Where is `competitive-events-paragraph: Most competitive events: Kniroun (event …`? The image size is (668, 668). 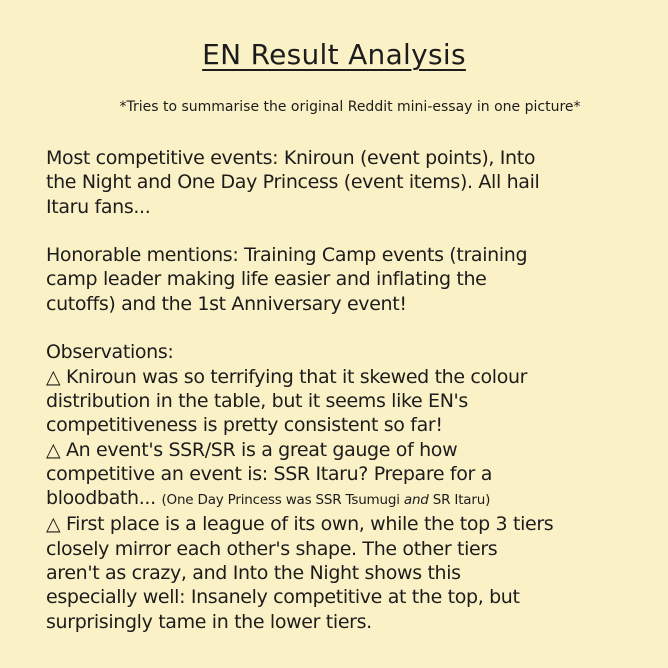 competitive-events-paragraph: Most competitive events: Kniroun (event … is located at coordinates (346, 182).